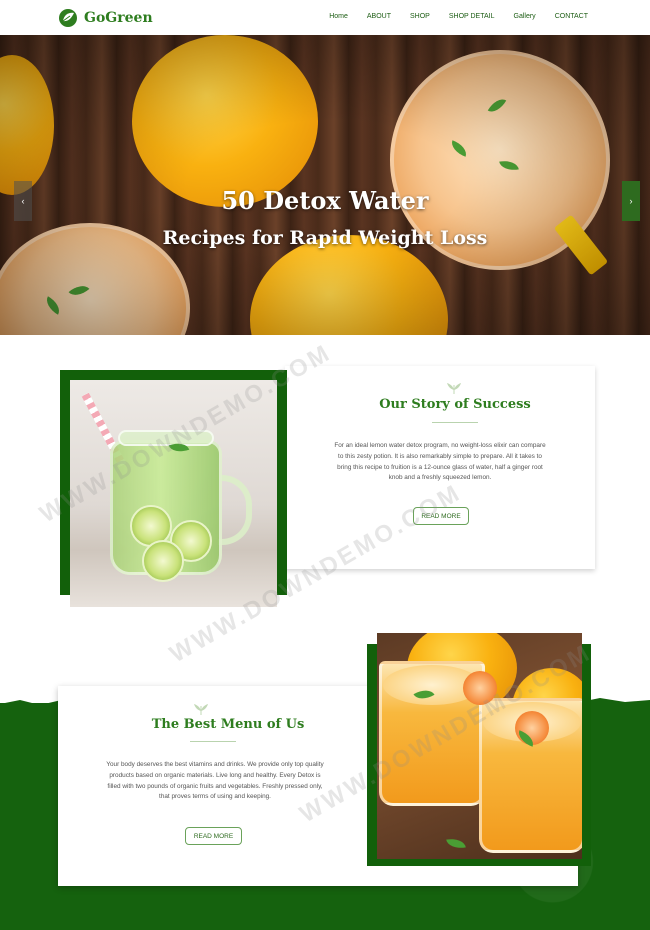 The height and width of the screenshot is (930, 650). I want to click on nav-shop: SHOP, so click(420, 16).